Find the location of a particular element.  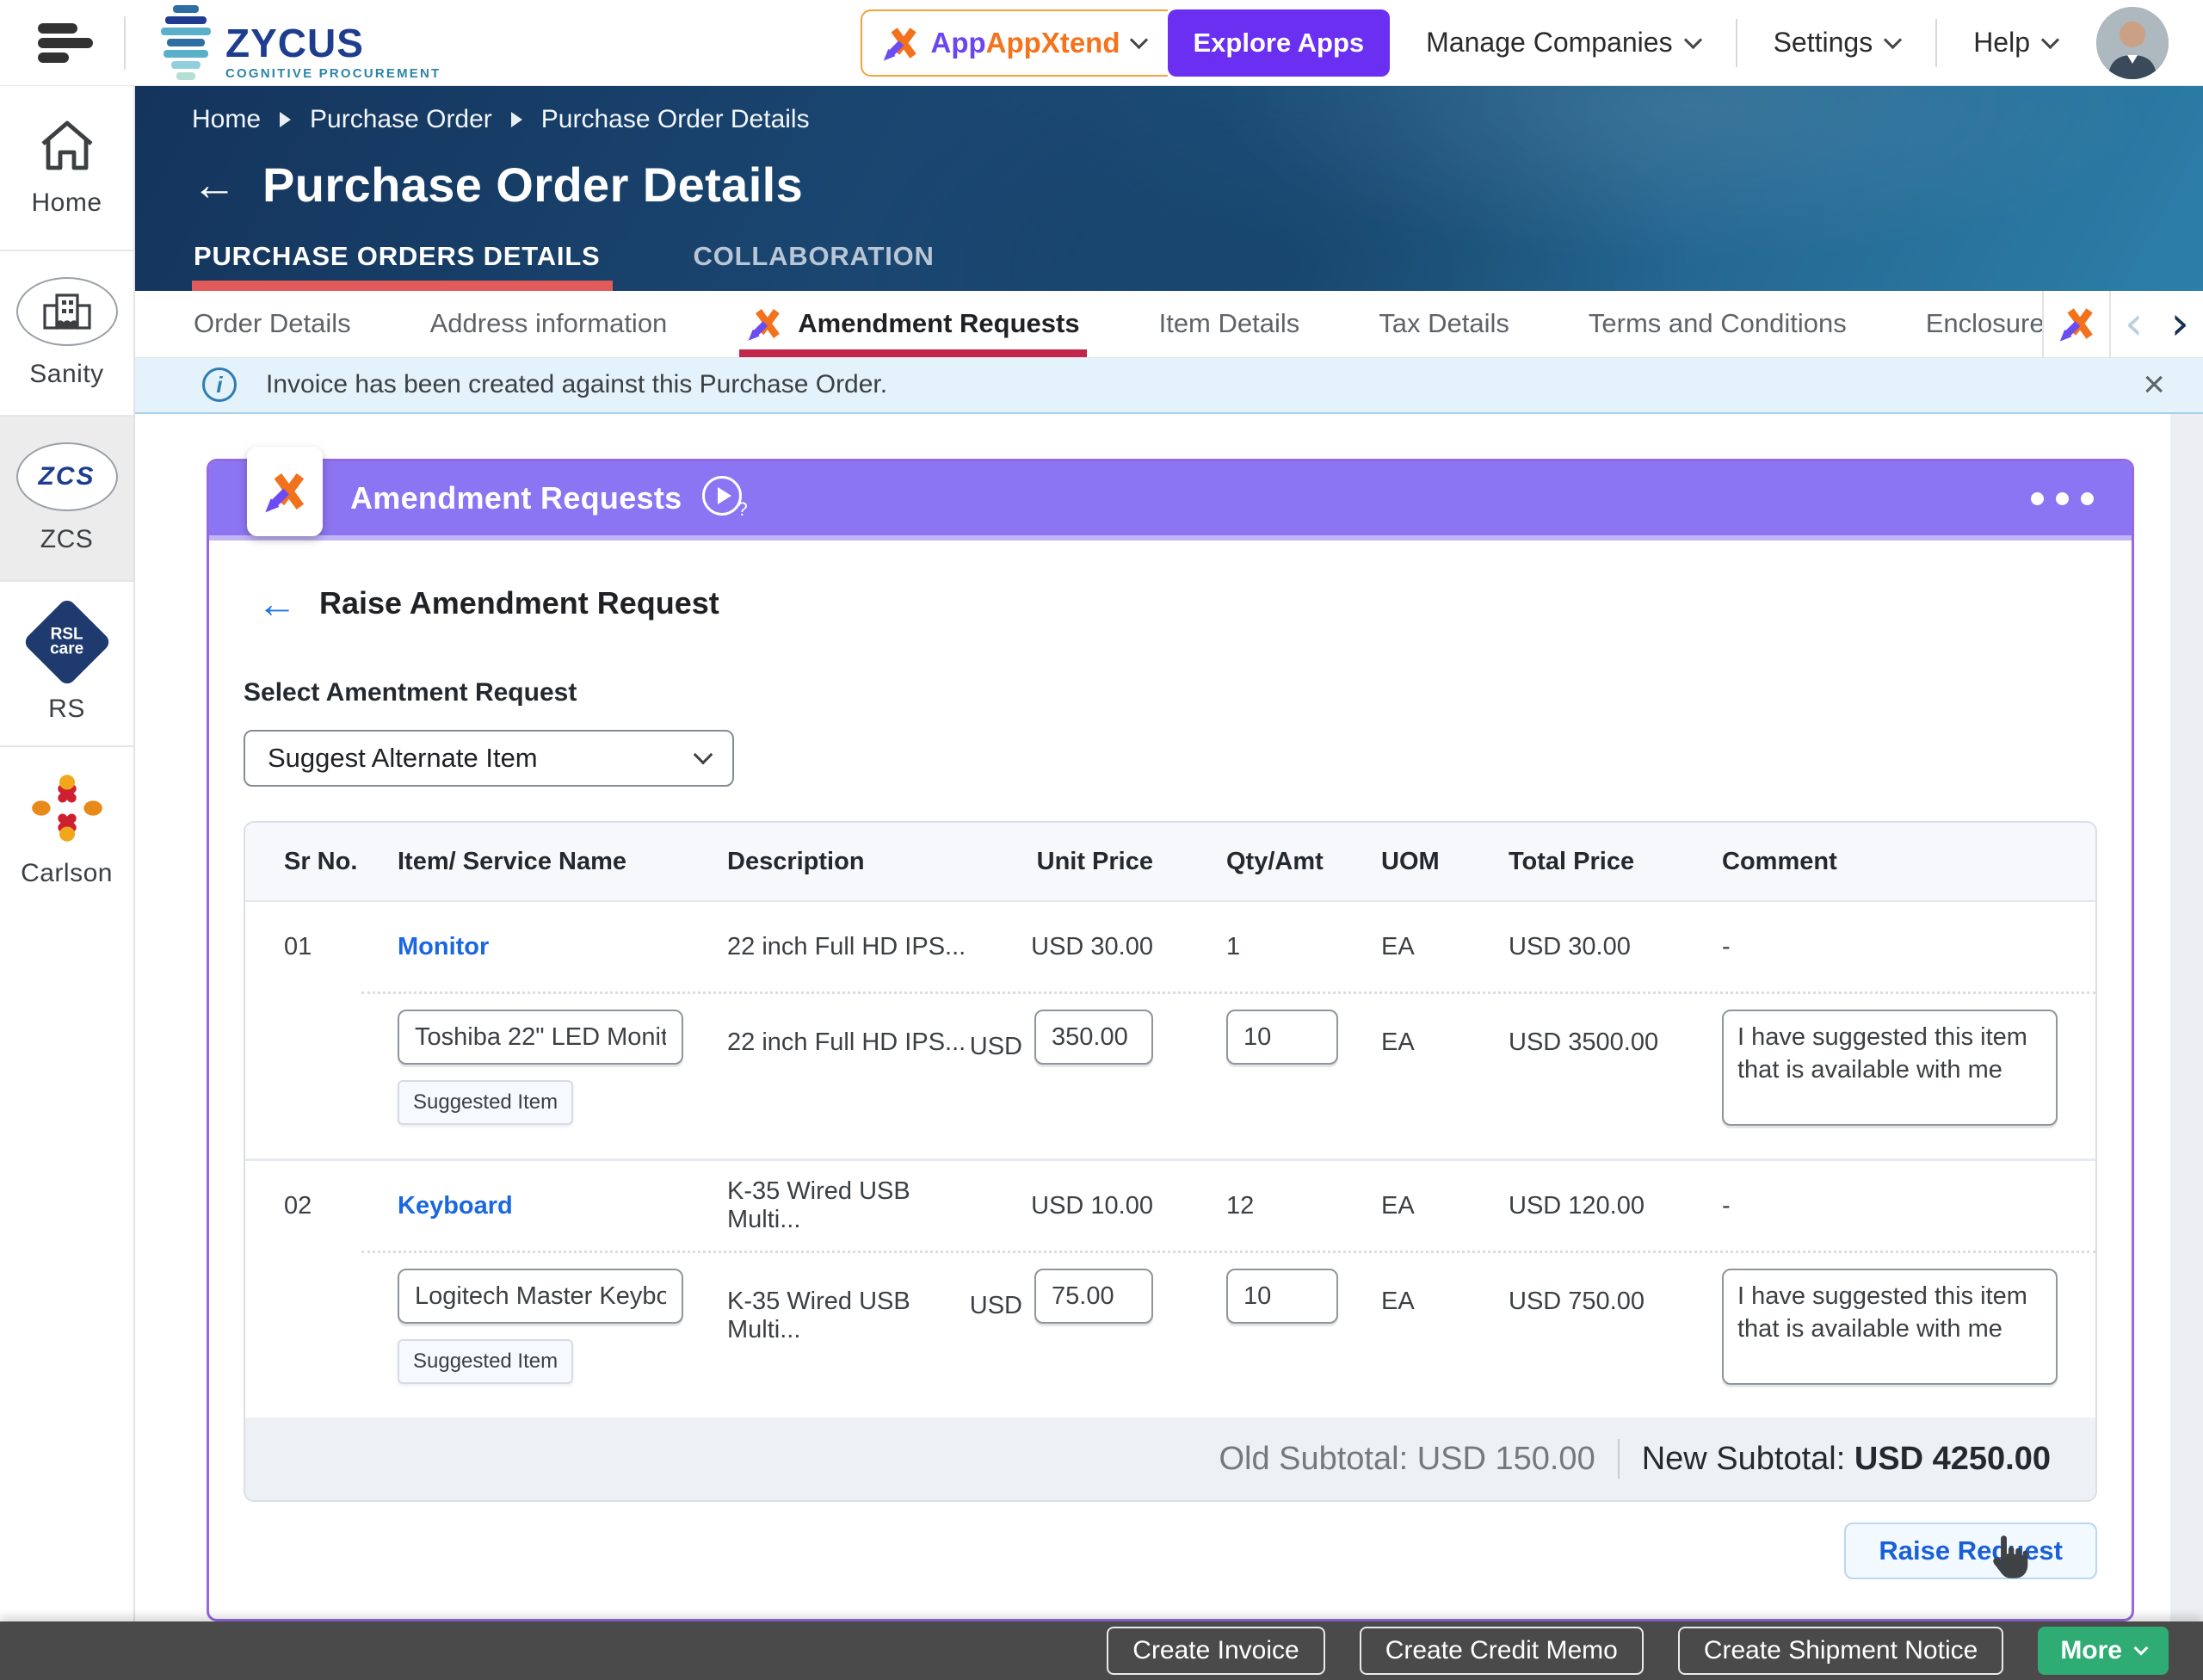

subtab-label: Item Details is located at coordinates (1229, 323).